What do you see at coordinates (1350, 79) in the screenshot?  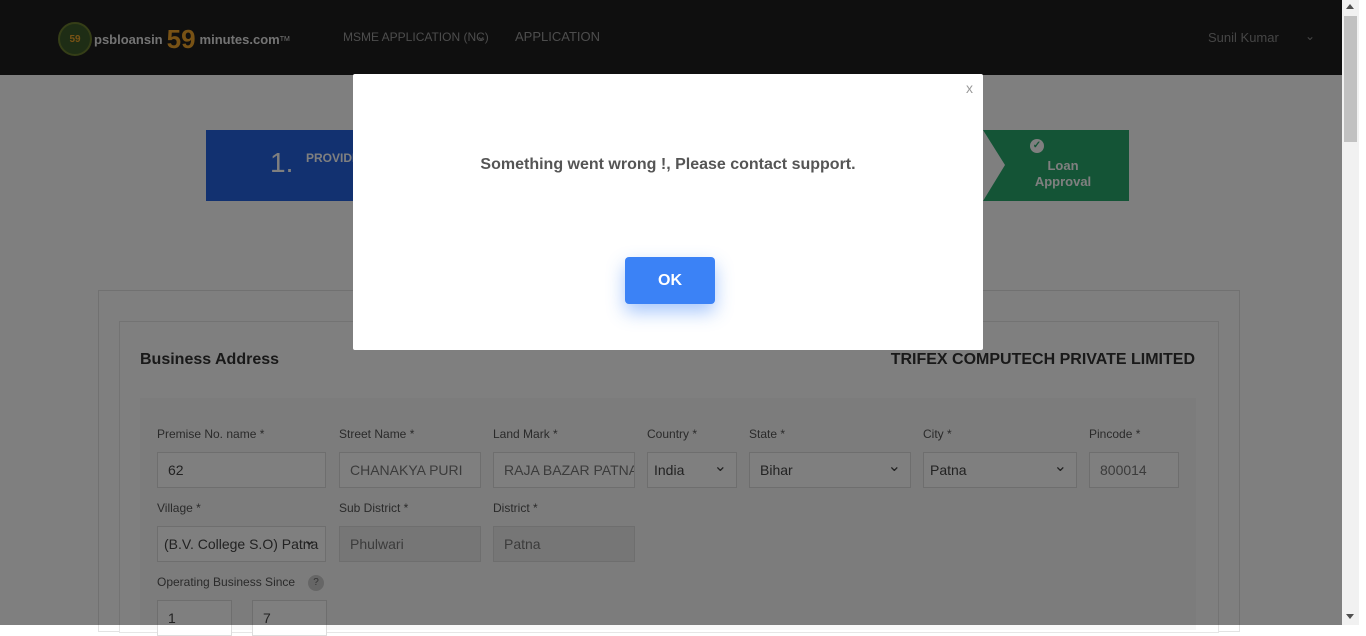 I see `scroll-thumb` at bounding box center [1350, 79].